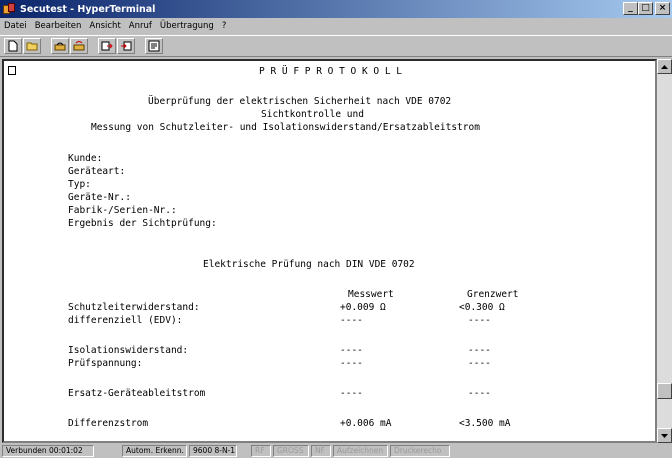 The image size is (672, 458). I want to click on field-kunde: Kunde:, so click(85, 158).